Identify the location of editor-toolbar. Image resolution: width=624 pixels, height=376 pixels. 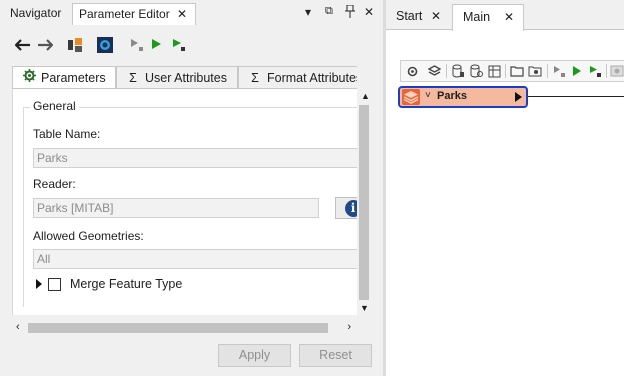
(114, 47).